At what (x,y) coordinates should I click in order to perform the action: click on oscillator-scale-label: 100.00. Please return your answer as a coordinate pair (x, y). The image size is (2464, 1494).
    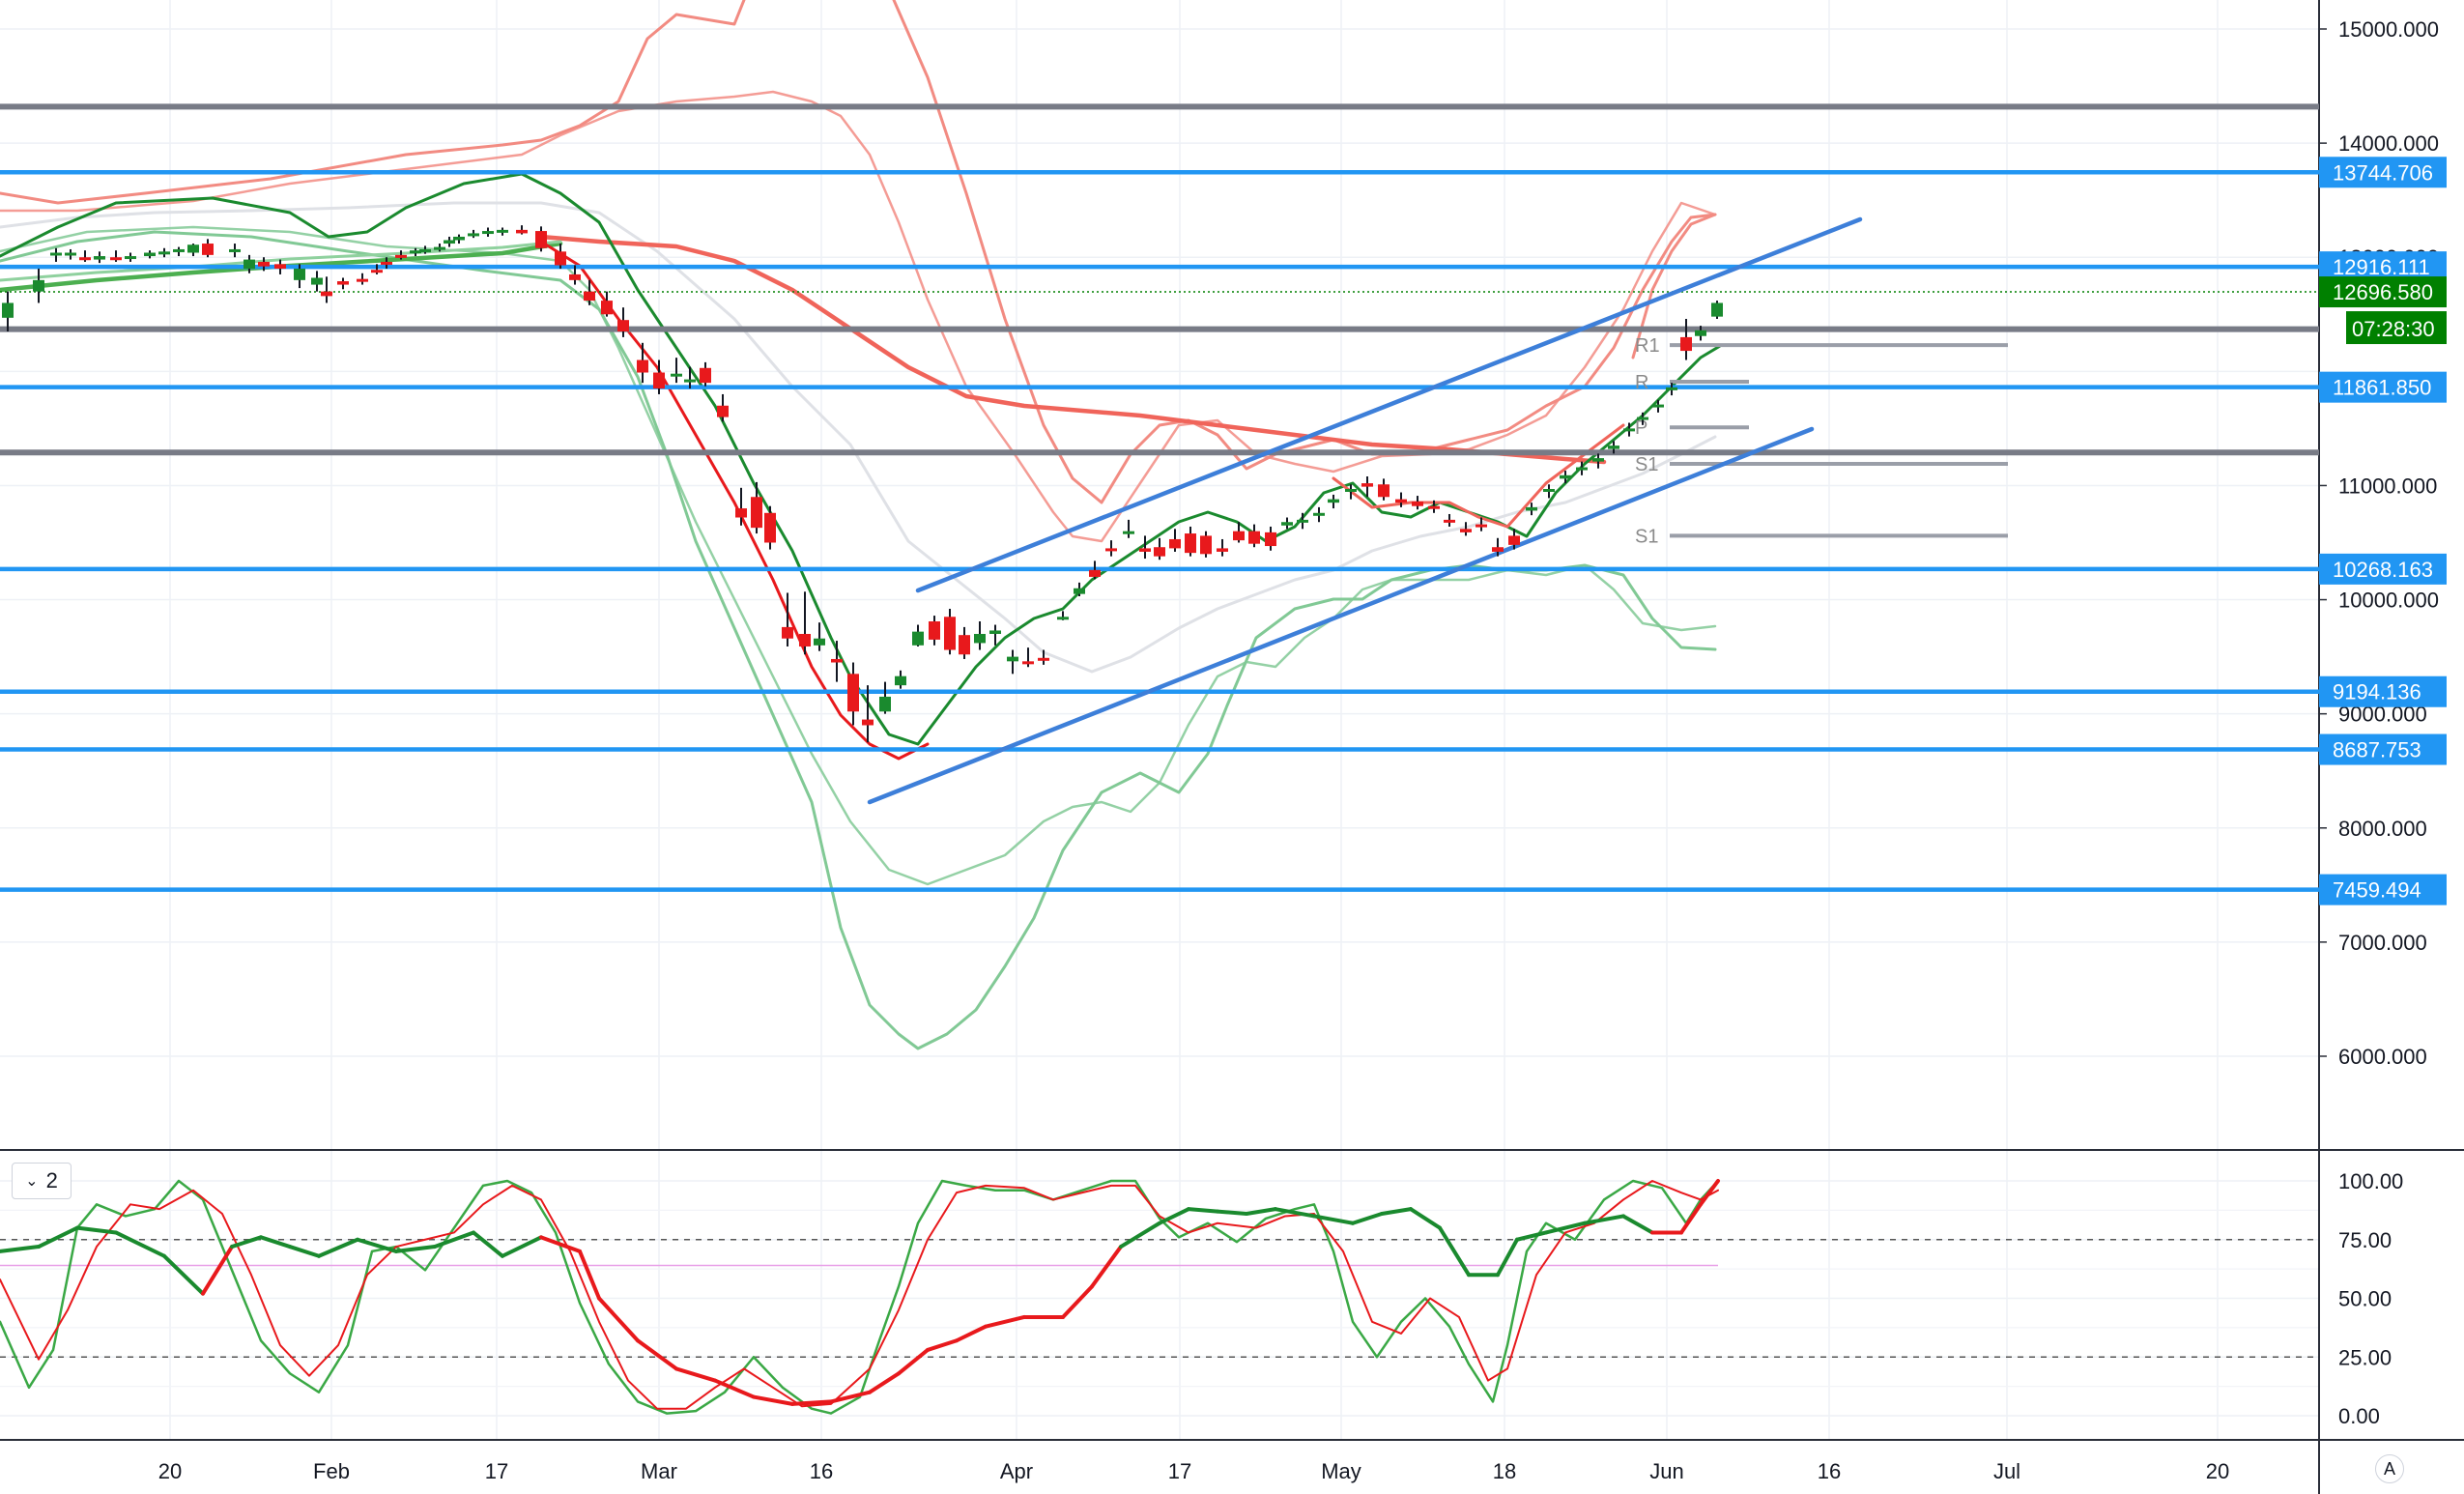
    Looking at the image, I should click on (2370, 1181).